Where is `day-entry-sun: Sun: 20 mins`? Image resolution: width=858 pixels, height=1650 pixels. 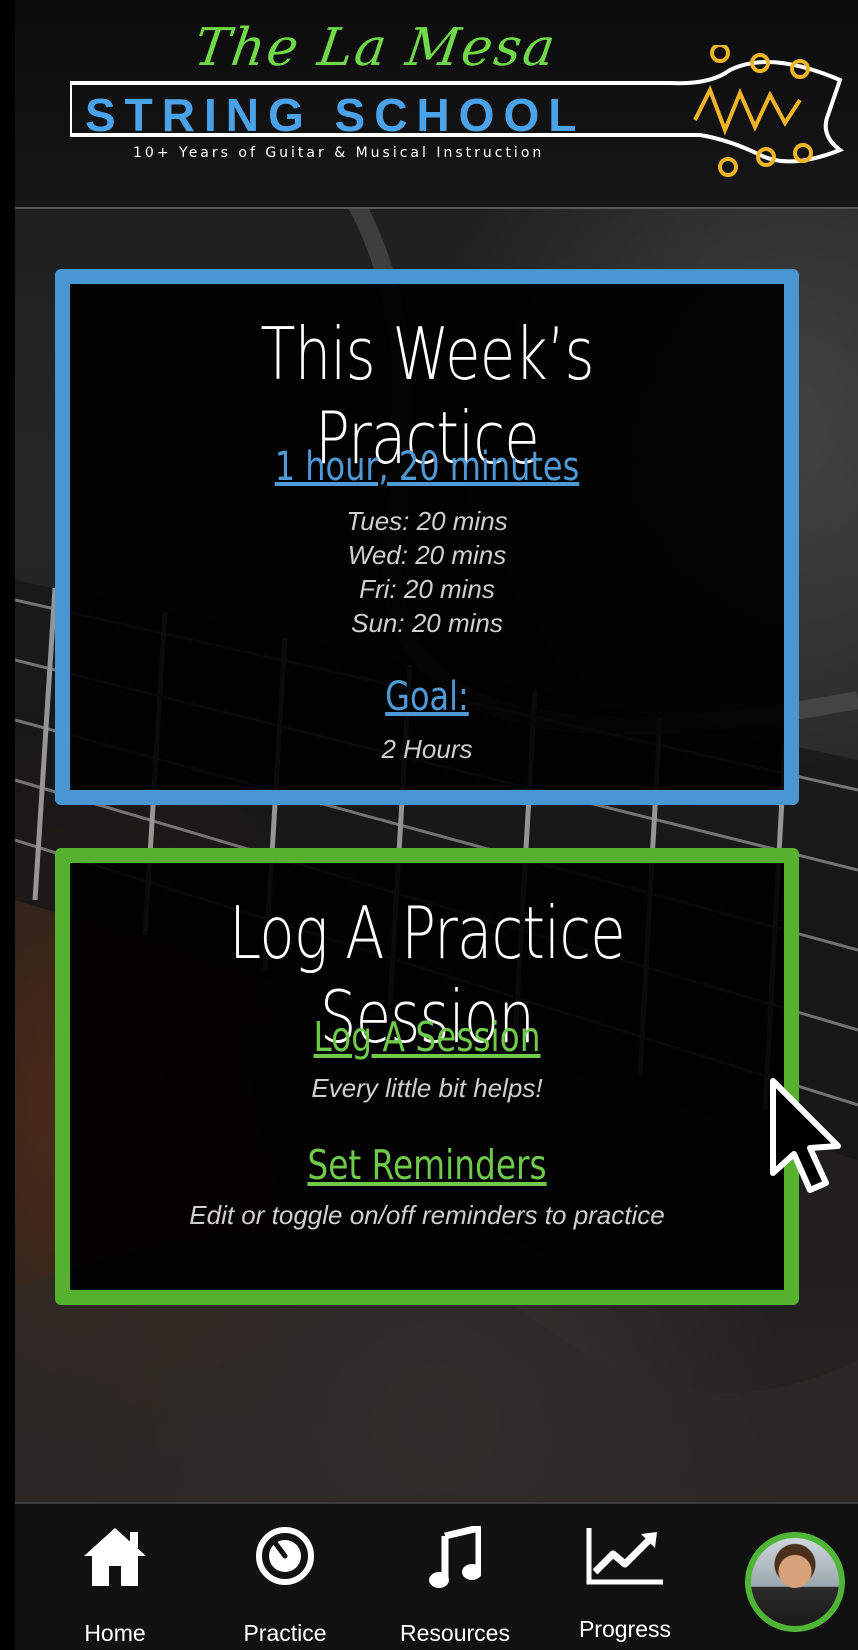
day-entry-sun: Sun: 20 mins is located at coordinates (427, 623).